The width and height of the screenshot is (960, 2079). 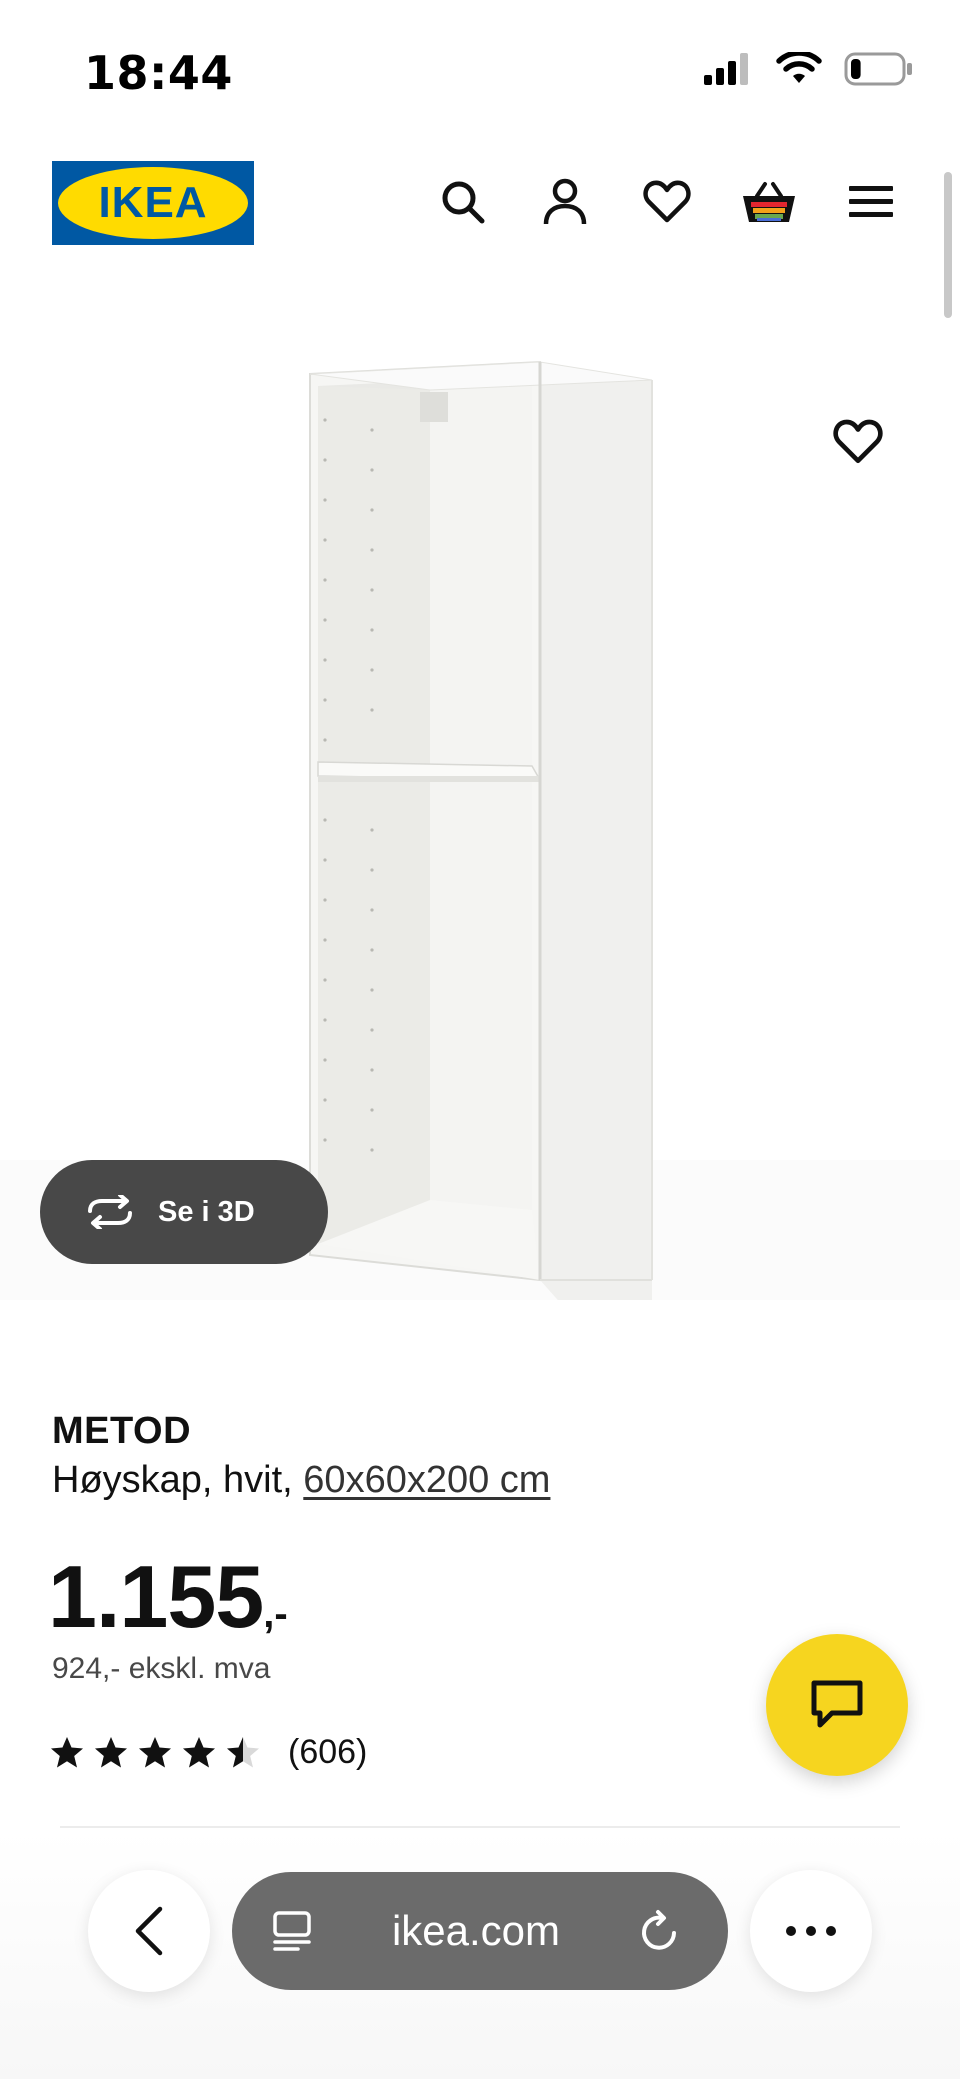 I want to click on hamburger-menu-icon, so click(x=871, y=201).